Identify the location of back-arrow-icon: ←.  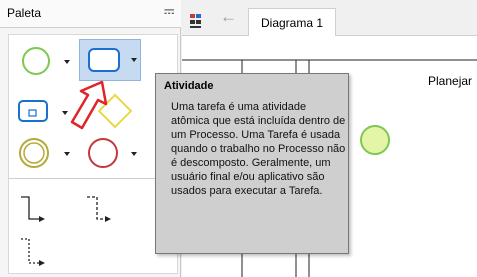
(228, 17).